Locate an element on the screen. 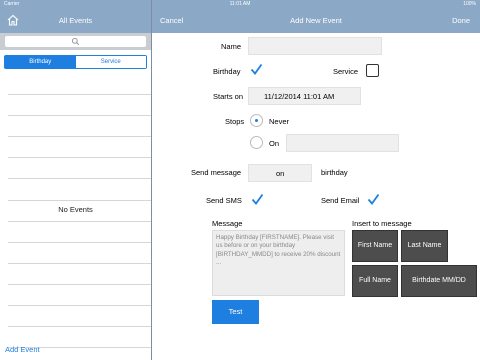 Image resolution: width=480 pixels, height=360 pixels. insert-to-message-label: Insert to message is located at coordinates (382, 223).